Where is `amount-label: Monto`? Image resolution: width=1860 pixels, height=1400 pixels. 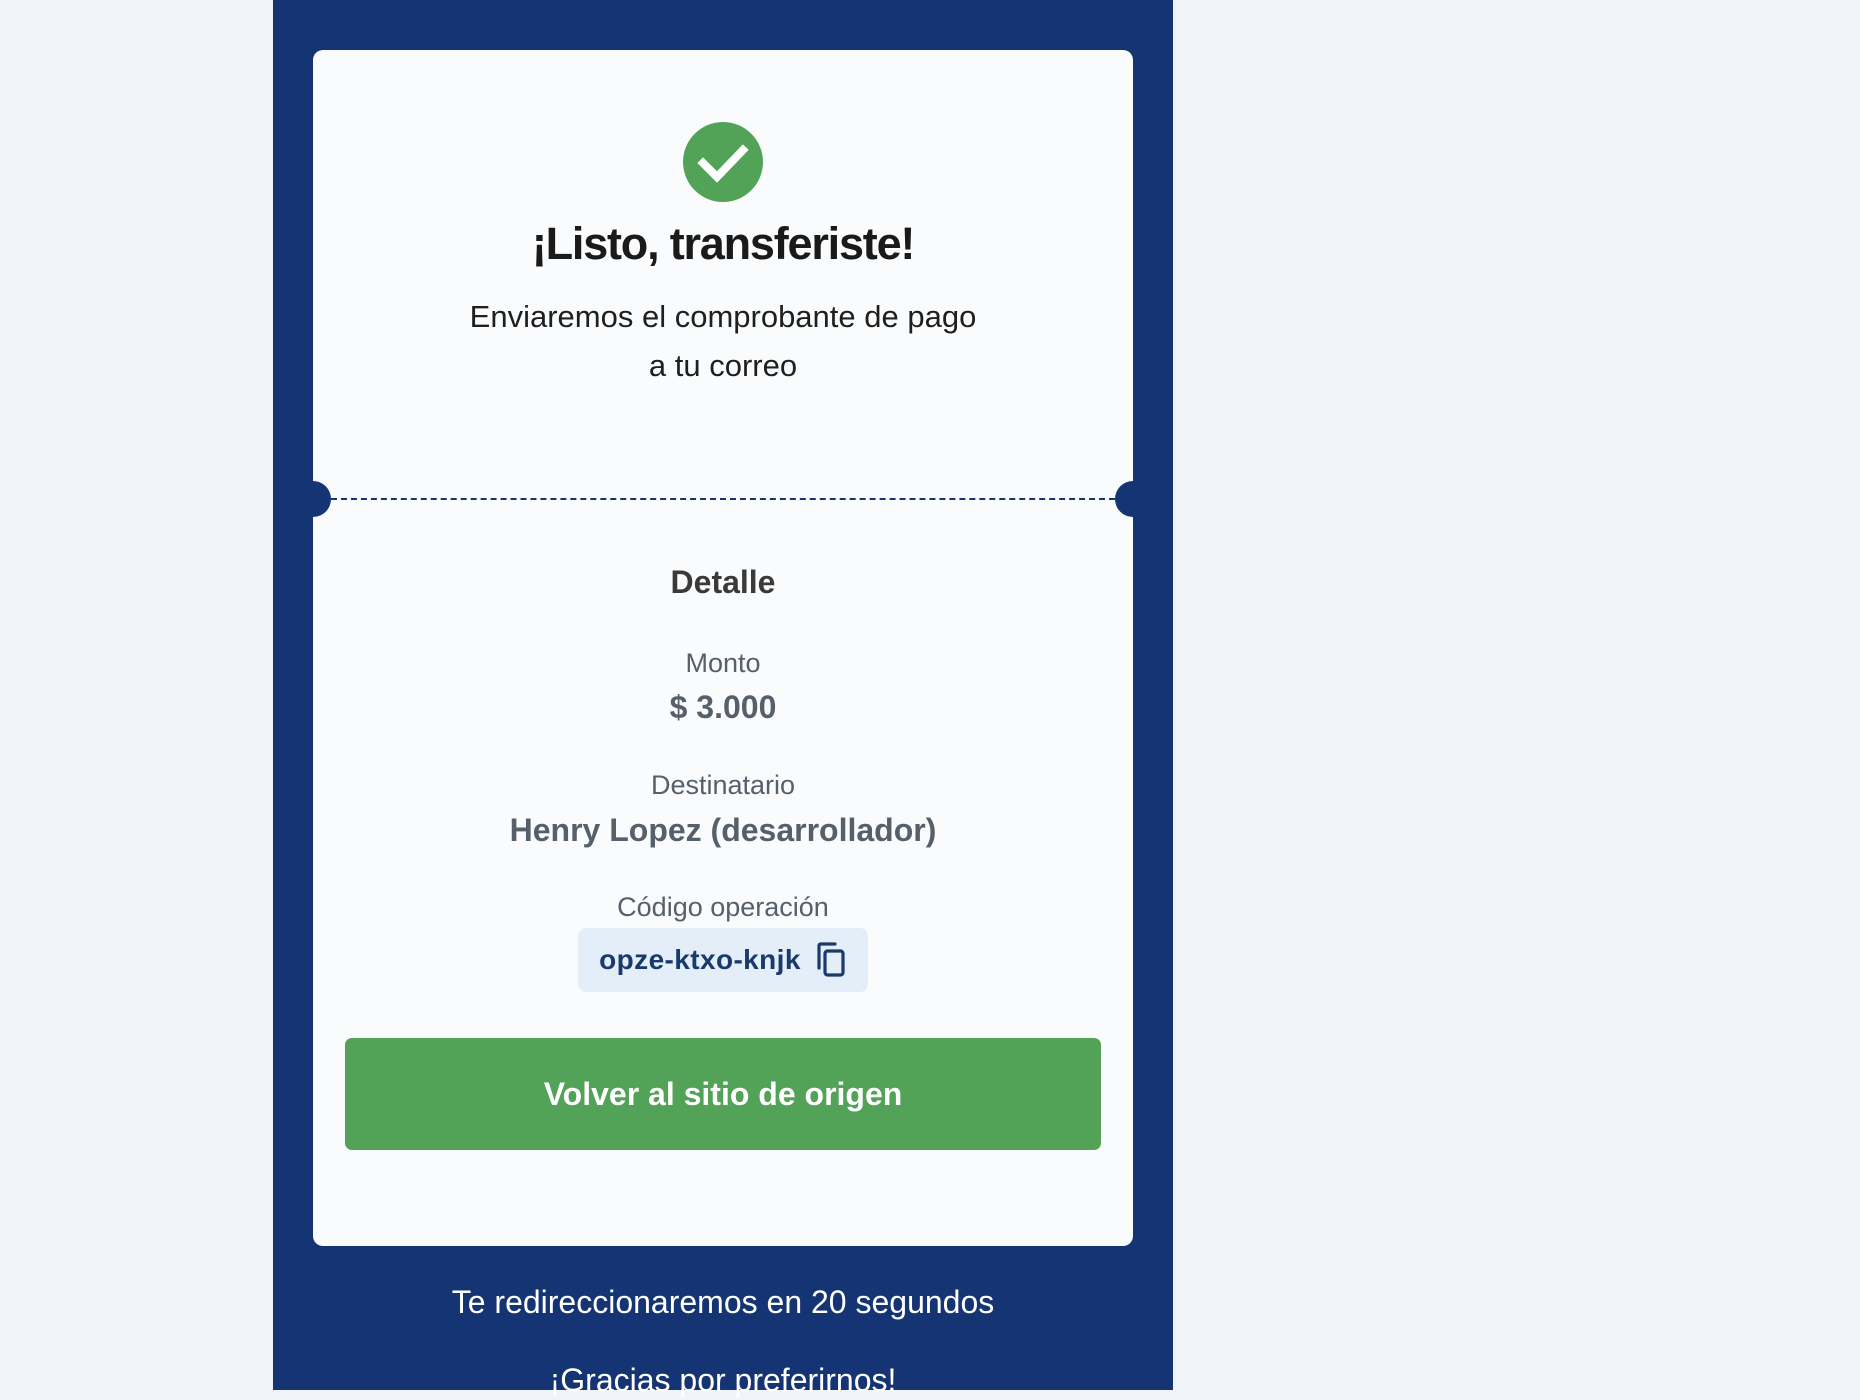
amount-label: Monto is located at coordinates (723, 663).